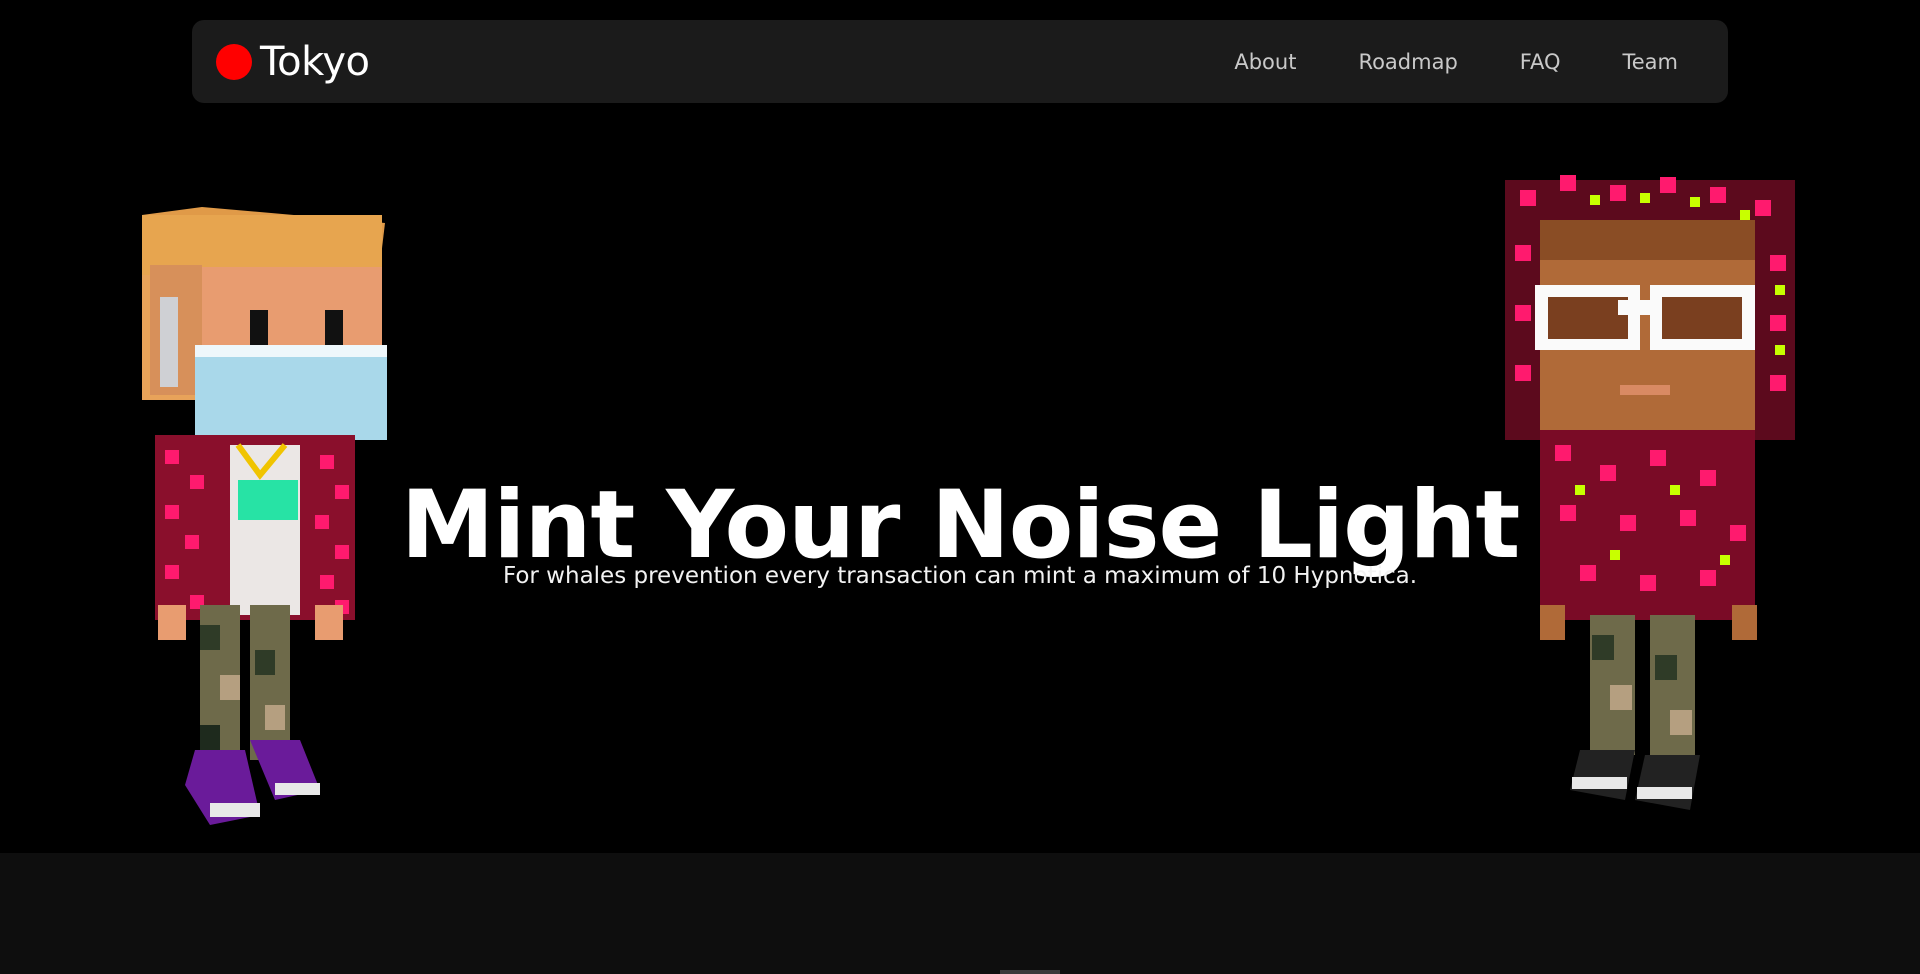  Describe the element at coordinates (1030, 972) in the screenshot. I see `scroll-indicator` at that location.